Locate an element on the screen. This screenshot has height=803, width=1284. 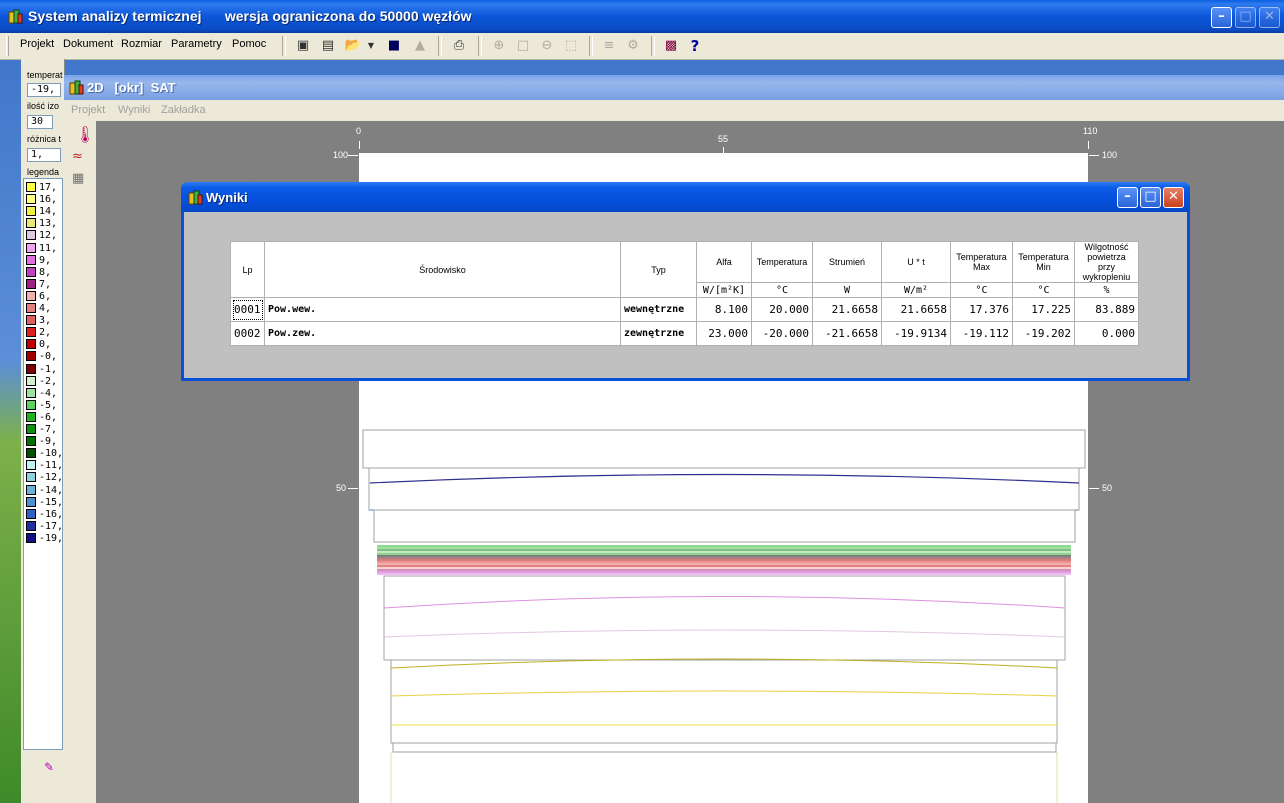
cell-ut: 21.6658 is located at coordinates (916, 309).